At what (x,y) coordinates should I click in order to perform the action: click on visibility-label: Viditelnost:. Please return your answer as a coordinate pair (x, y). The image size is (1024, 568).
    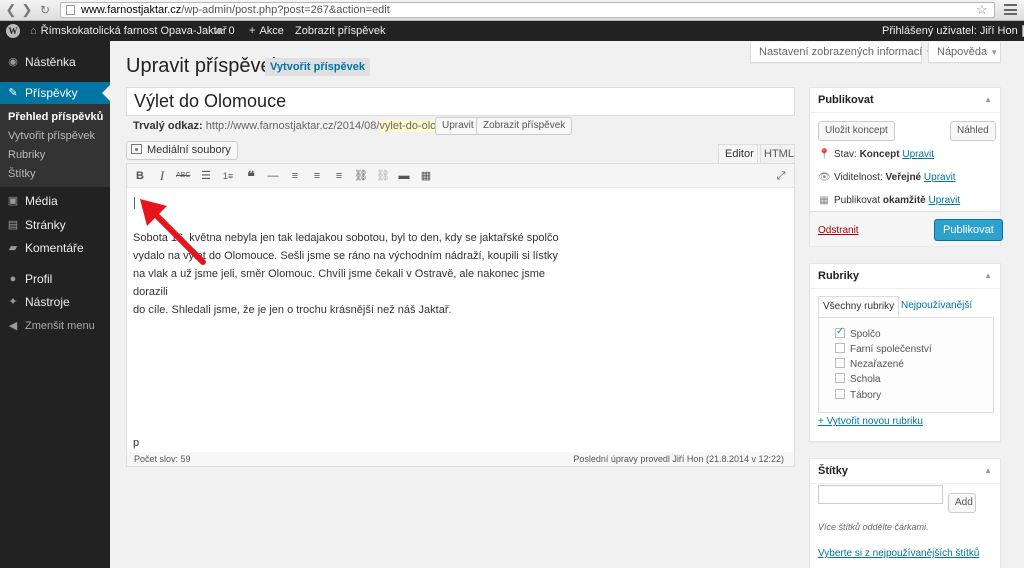
    Looking at the image, I should click on (858, 177).